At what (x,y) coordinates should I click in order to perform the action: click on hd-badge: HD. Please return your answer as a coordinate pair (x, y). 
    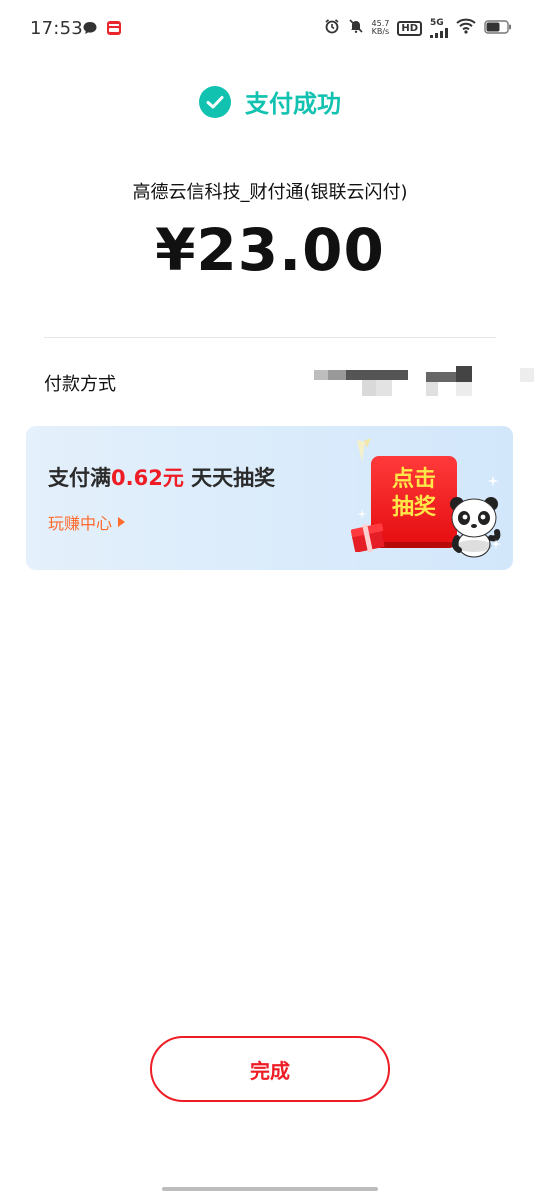
    Looking at the image, I should click on (409, 28).